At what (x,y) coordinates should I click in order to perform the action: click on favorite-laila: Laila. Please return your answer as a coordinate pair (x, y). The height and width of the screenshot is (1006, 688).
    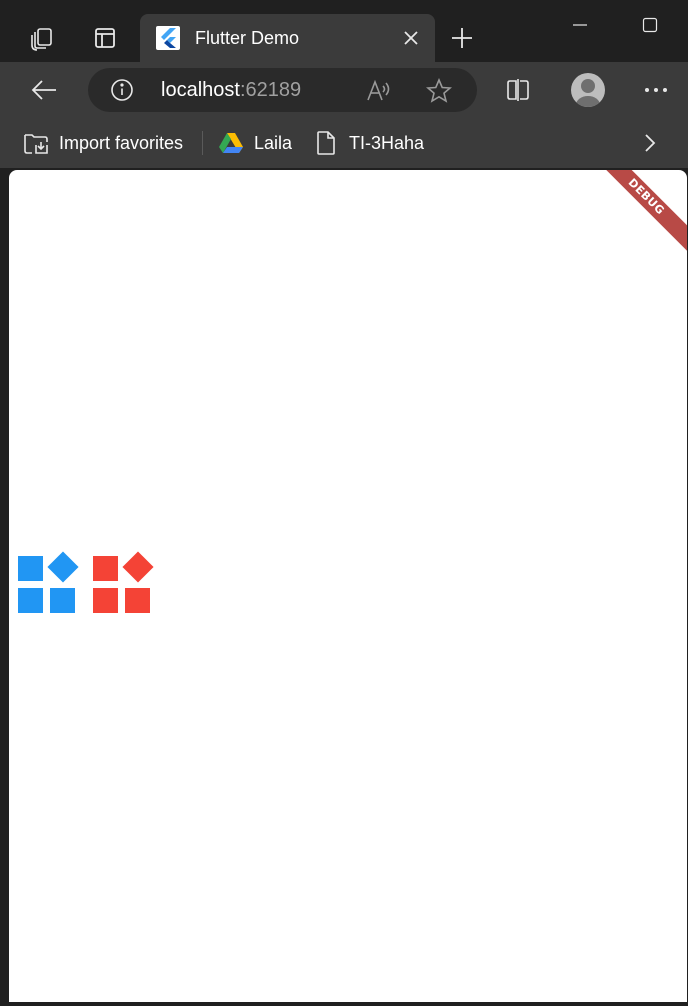
    Looking at the image, I should click on (255, 143).